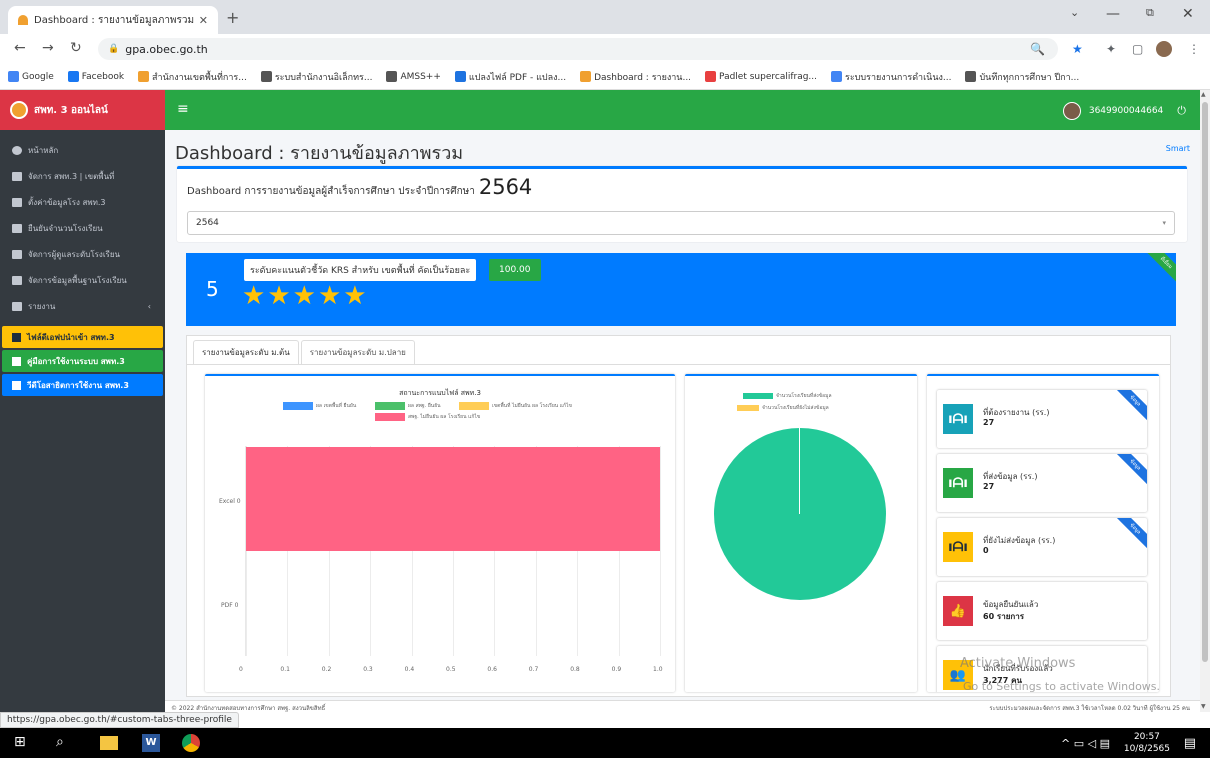 Image resolution: width=1210 pixels, height=758 pixels. What do you see at coordinates (232, 17) in the screenshot?
I see `new-tab-button: +` at bounding box center [232, 17].